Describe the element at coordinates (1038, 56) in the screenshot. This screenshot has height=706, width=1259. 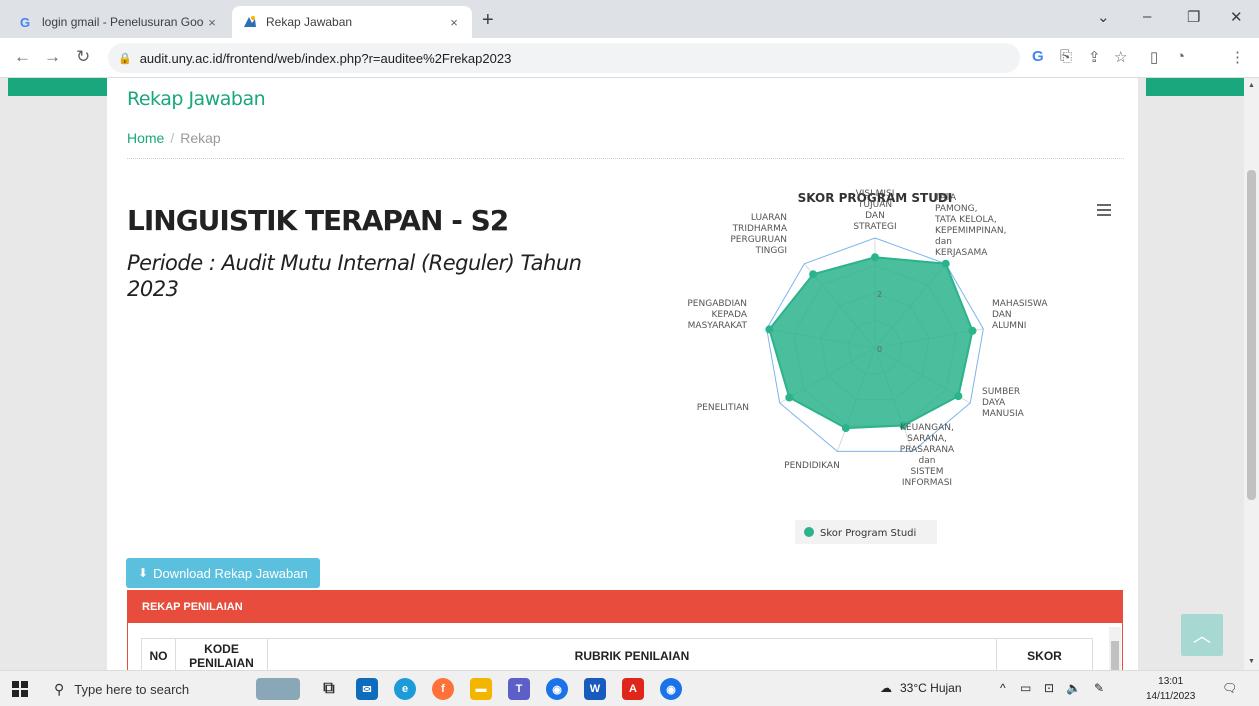
I see `google-lens-icon: G` at that location.